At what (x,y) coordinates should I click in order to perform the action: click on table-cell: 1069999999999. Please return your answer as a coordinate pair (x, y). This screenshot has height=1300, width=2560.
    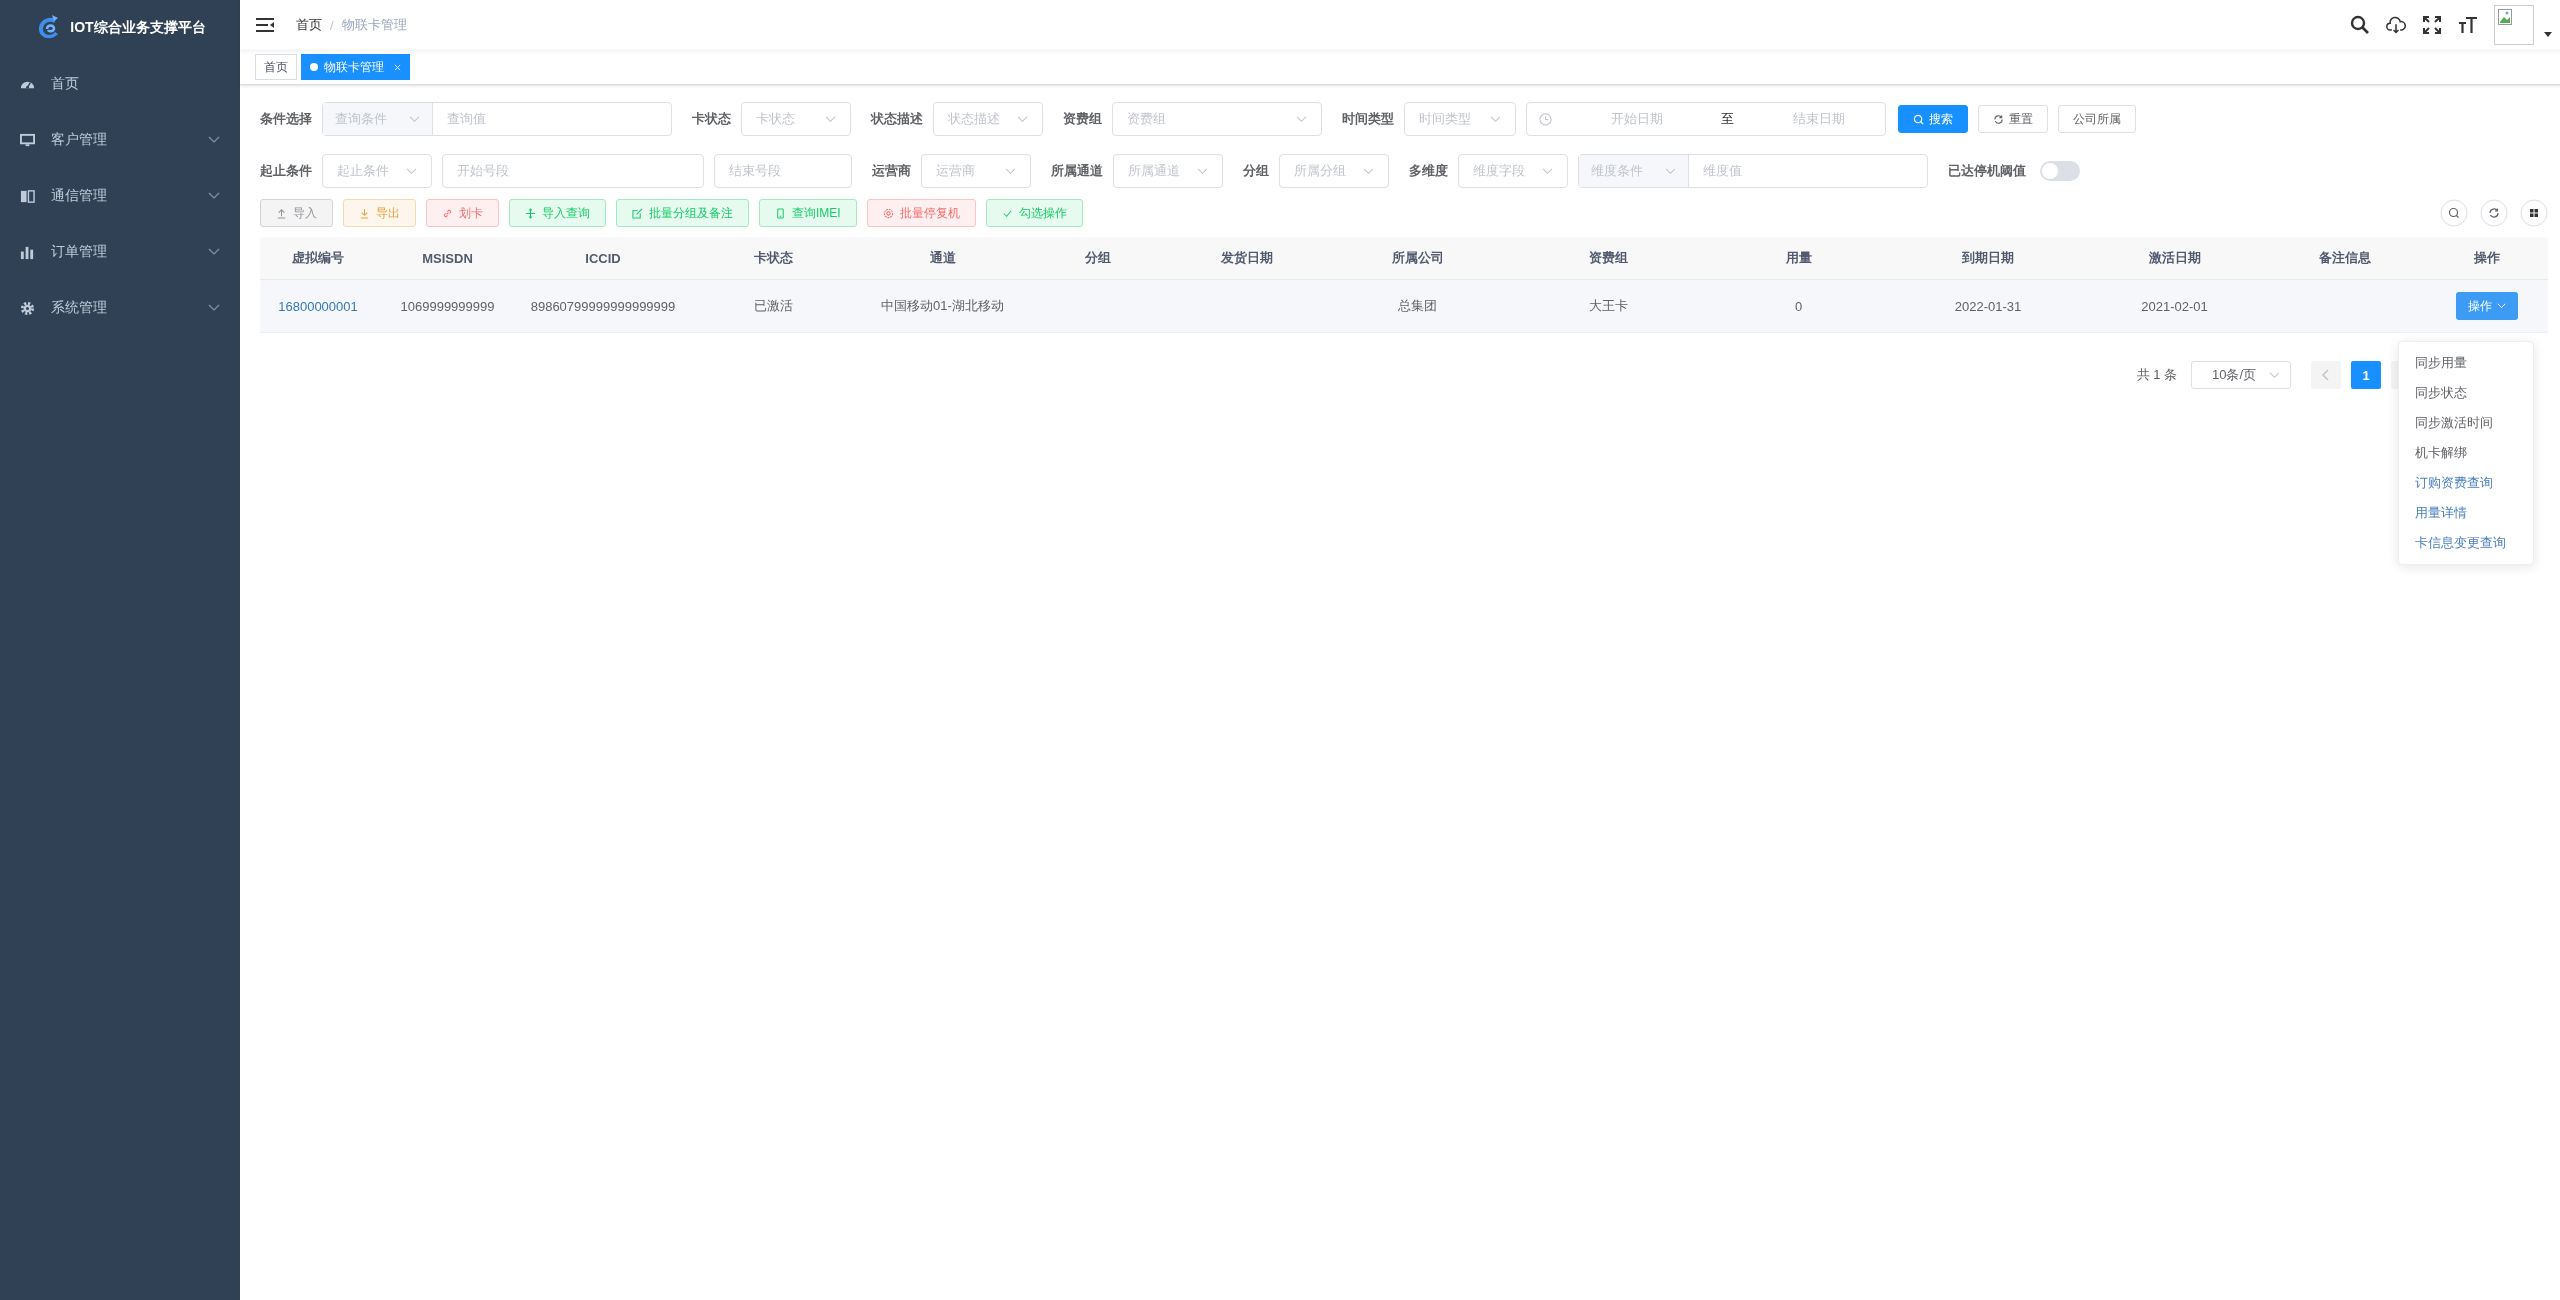
    Looking at the image, I should click on (447, 306).